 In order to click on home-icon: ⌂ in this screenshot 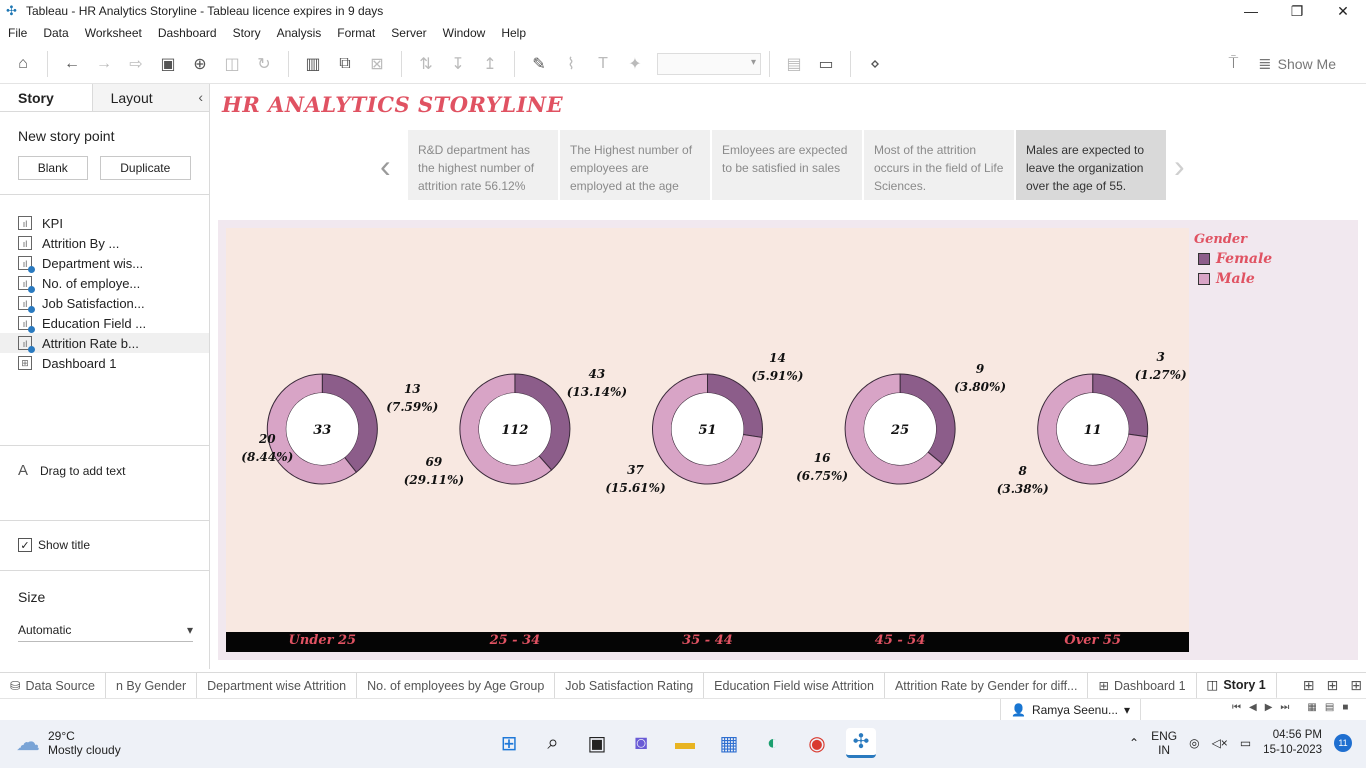, I will do `click(23, 64)`.